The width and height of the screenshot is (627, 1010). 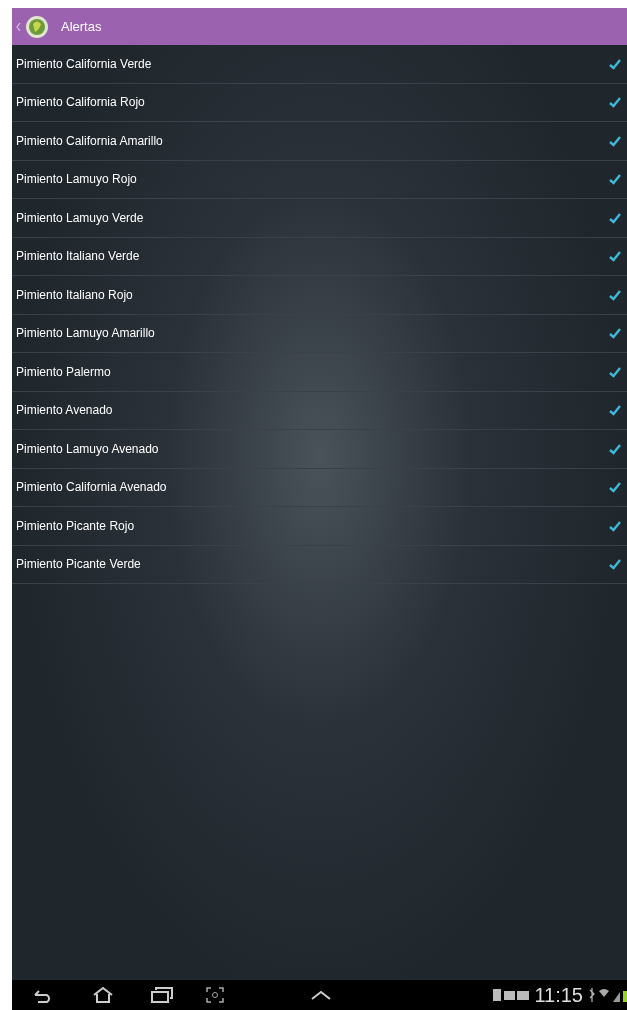 I want to click on list-item: Pimiento Avenado, so click(x=319, y=410).